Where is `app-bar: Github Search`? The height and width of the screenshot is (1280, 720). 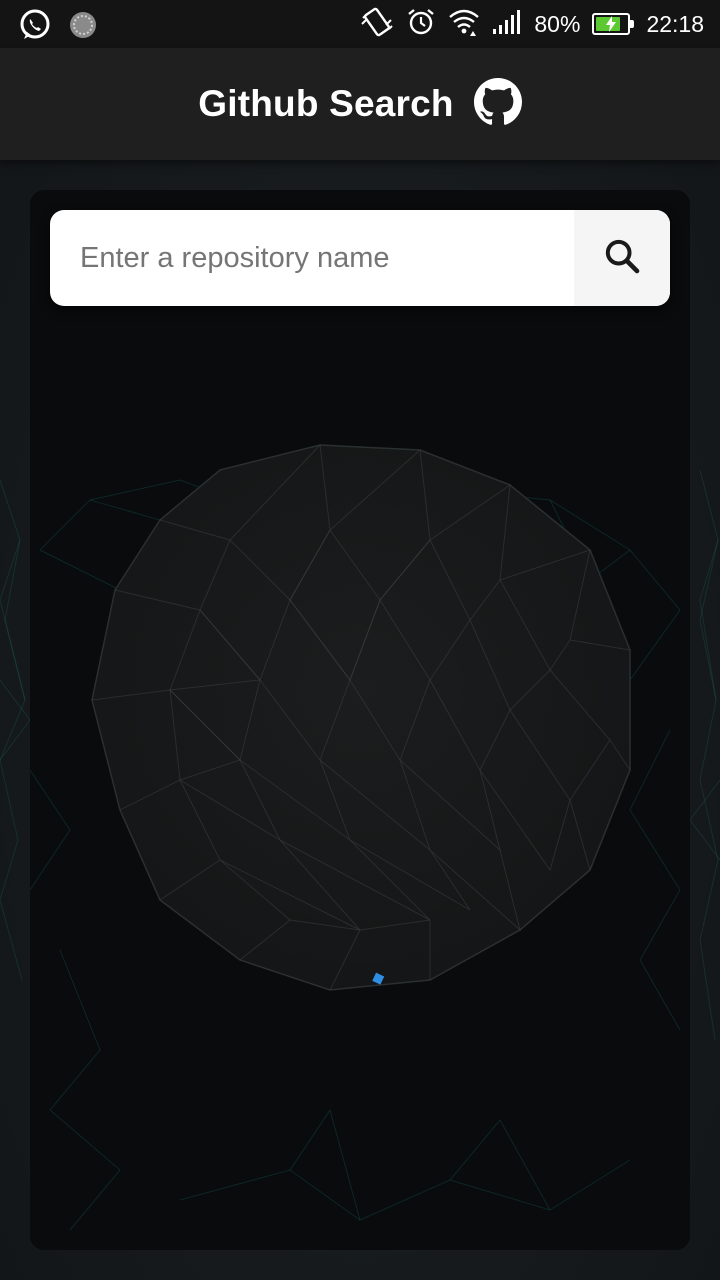 app-bar: Github Search is located at coordinates (360, 104).